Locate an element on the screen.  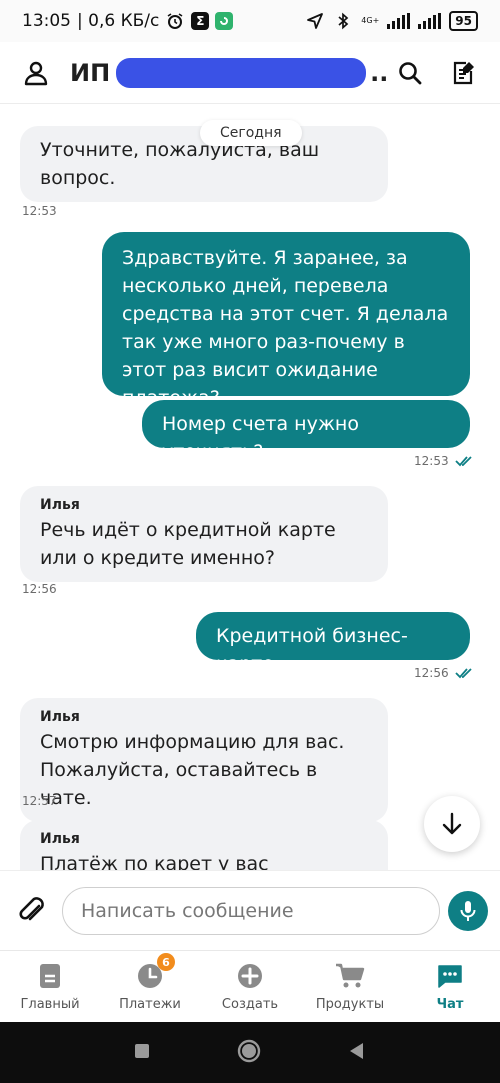
nav-label: Главный is located at coordinates (50, 1004).